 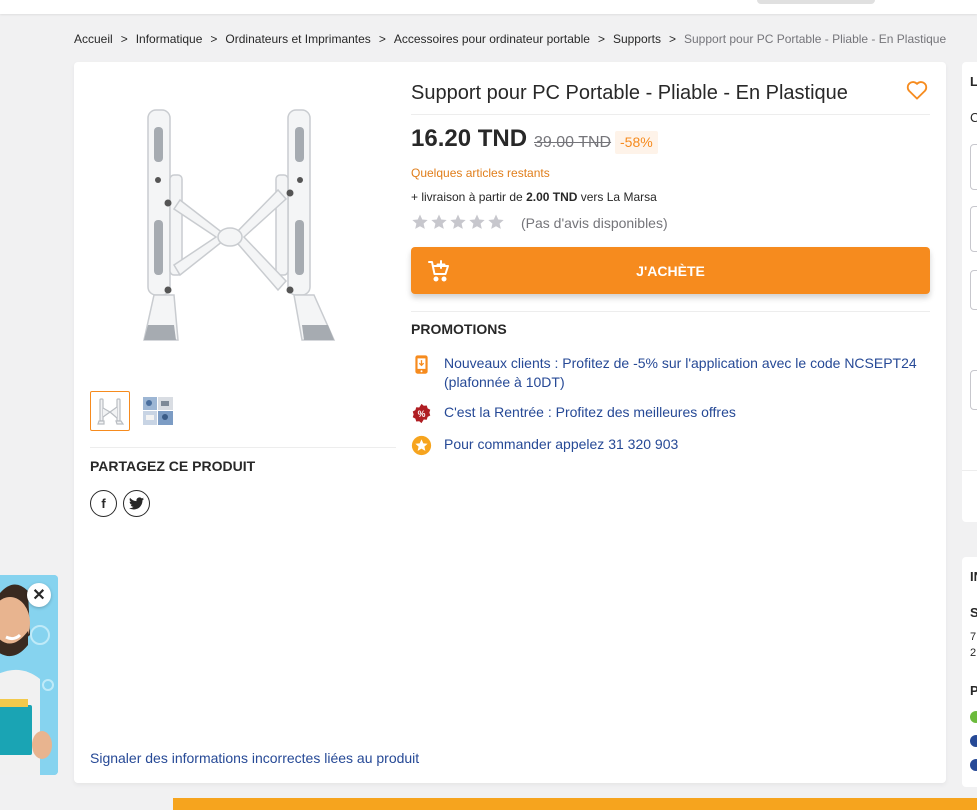 What do you see at coordinates (575, 804) in the screenshot?
I see `bottom-promo-banner` at bounding box center [575, 804].